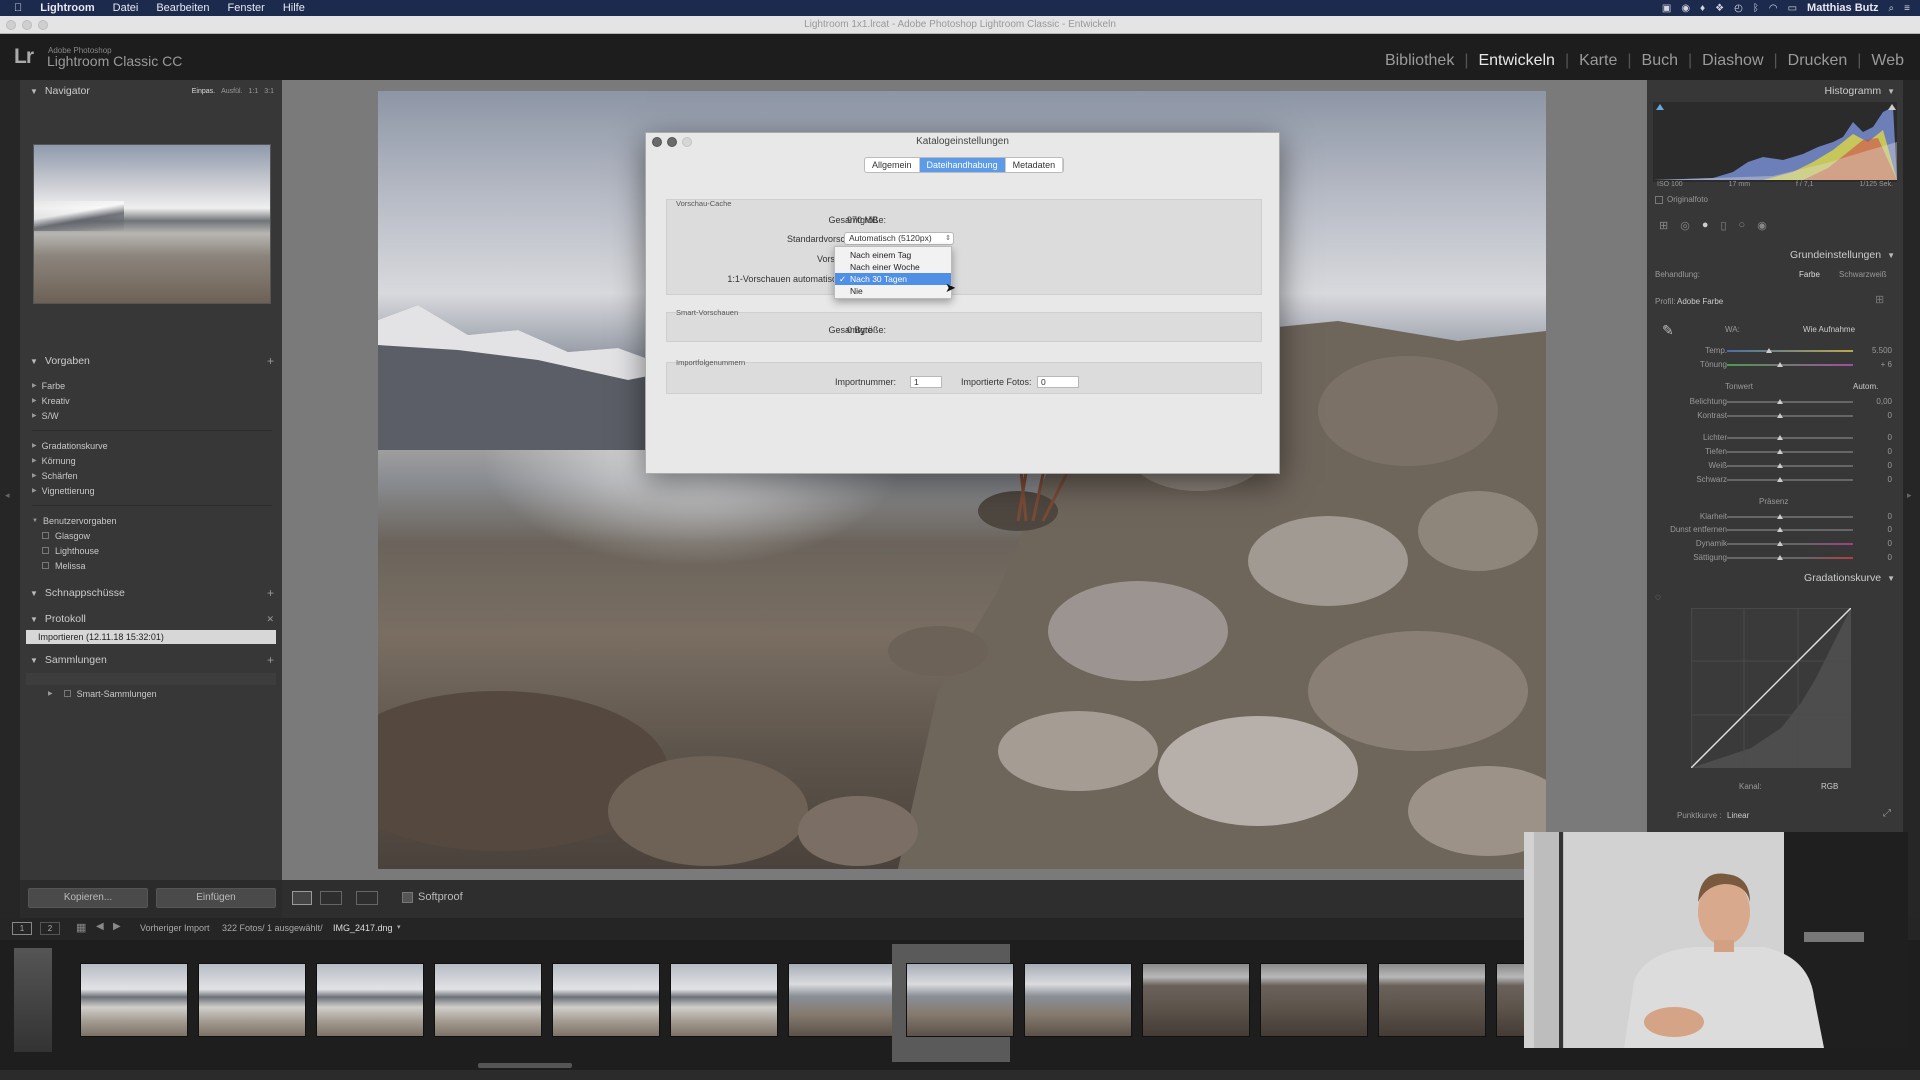  I want to click on preset-folder-gradationskurve: ▶ Gradationskurve, so click(152, 445).